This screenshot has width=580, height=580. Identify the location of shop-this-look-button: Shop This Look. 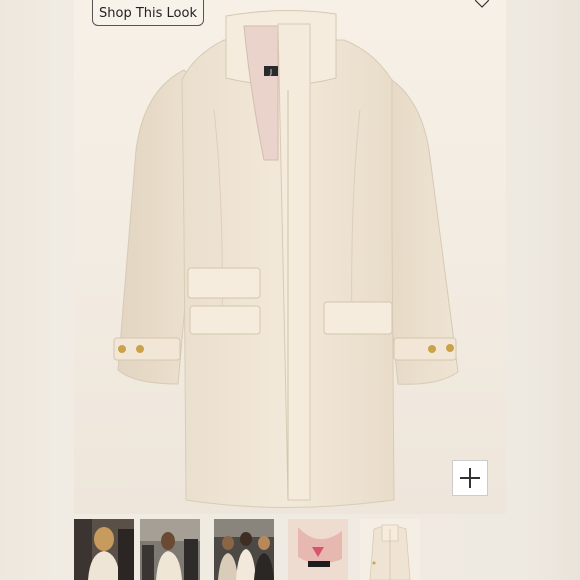
(148, 13).